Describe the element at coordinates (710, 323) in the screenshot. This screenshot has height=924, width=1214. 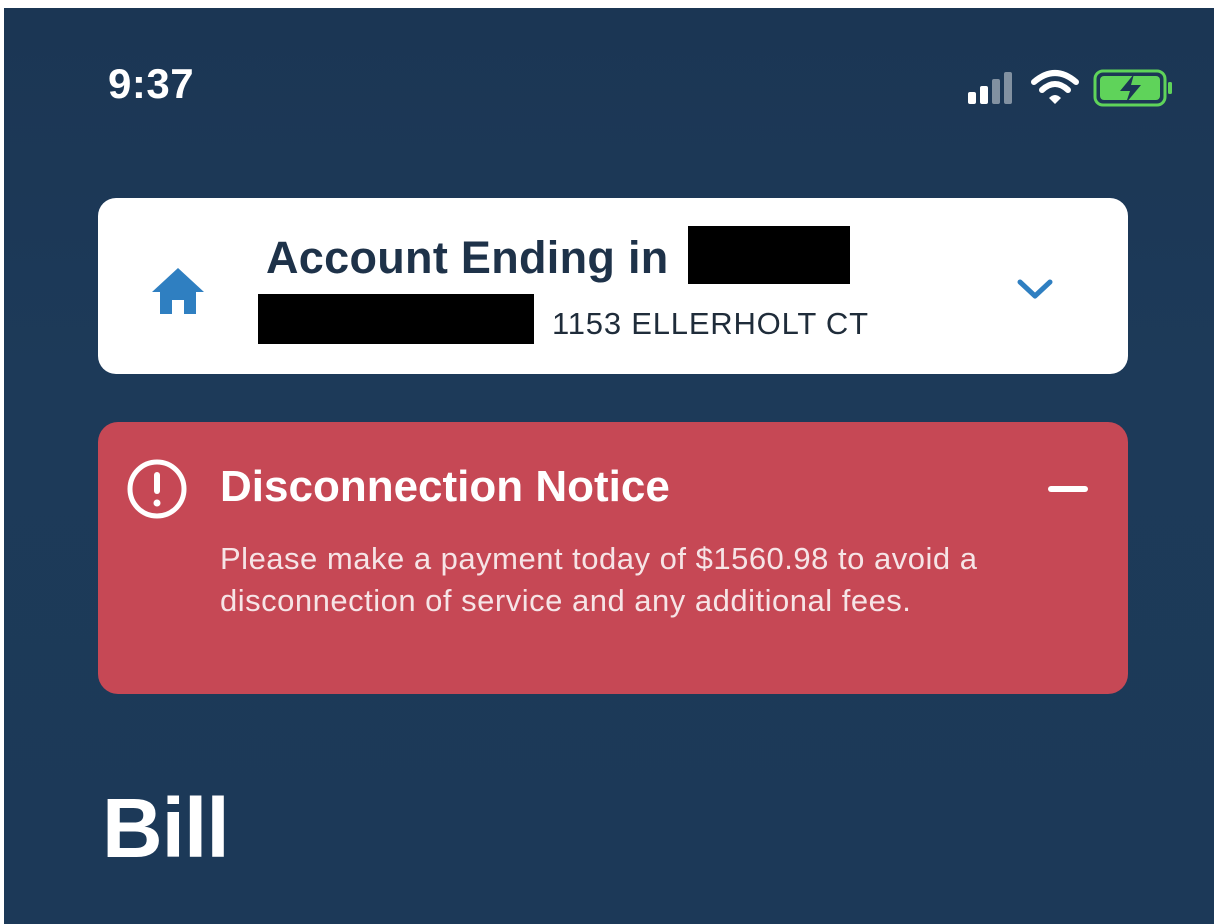
I see `account-address: 1153 ELLERHOLT CT` at that location.